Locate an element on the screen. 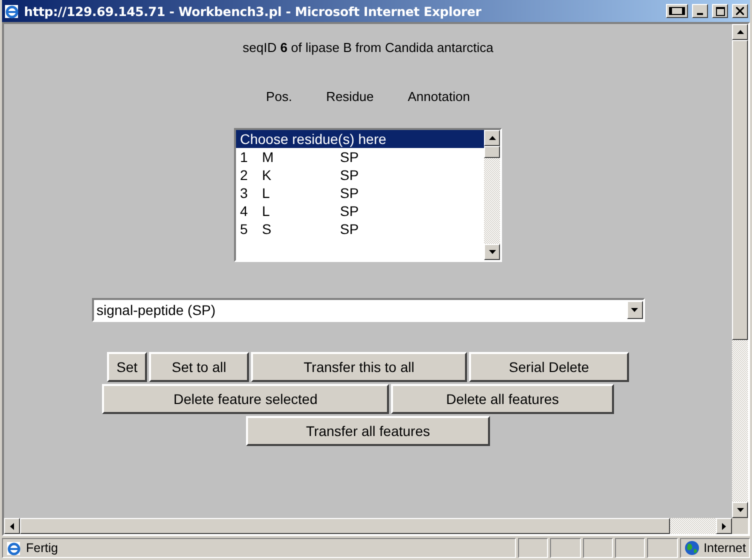 The height and width of the screenshot is (560, 752). list-option: 1 M SP is located at coordinates (360, 157).